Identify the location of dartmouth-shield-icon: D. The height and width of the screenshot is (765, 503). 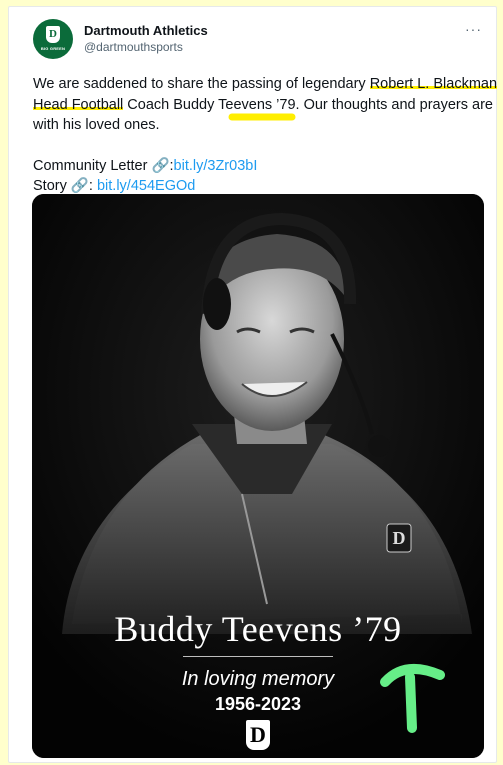
(53, 34).